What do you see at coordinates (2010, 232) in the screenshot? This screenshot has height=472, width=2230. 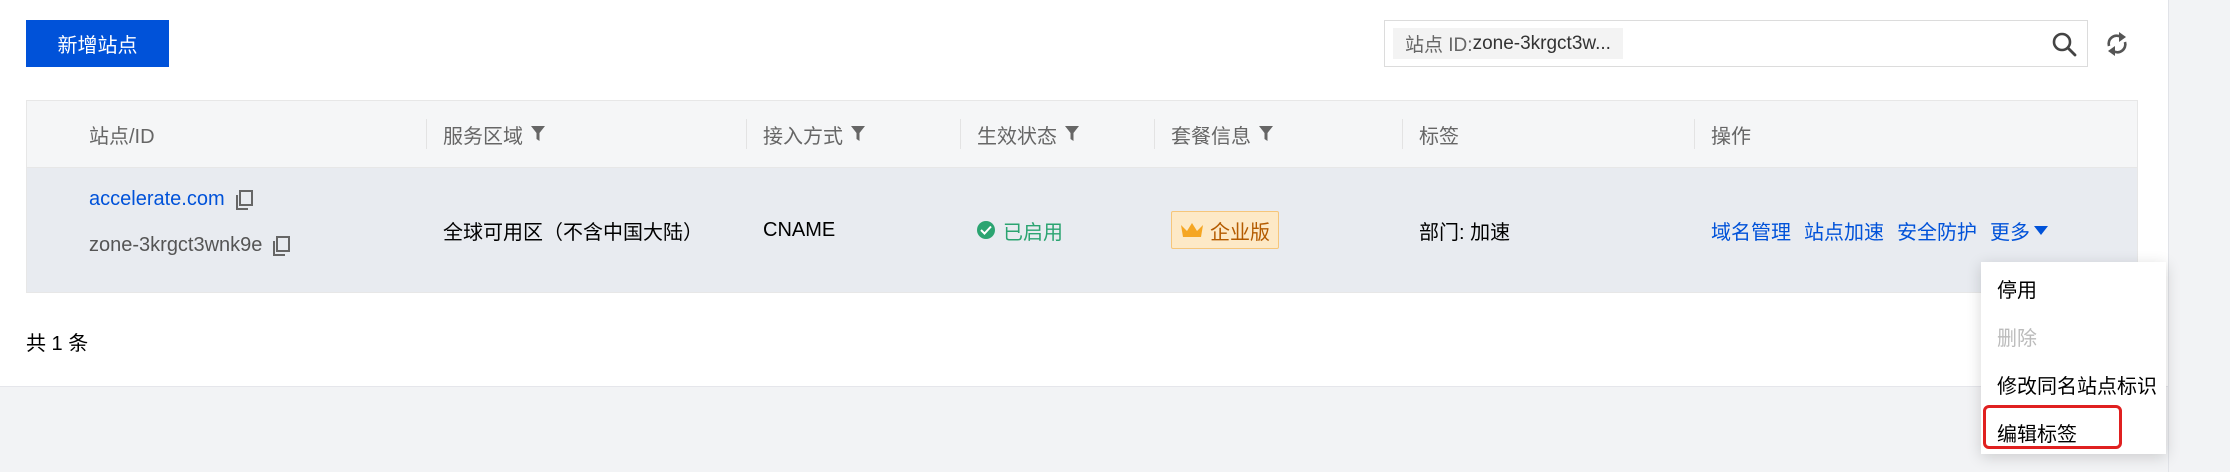 I see `more-label: 更多` at bounding box center [2010, 232].